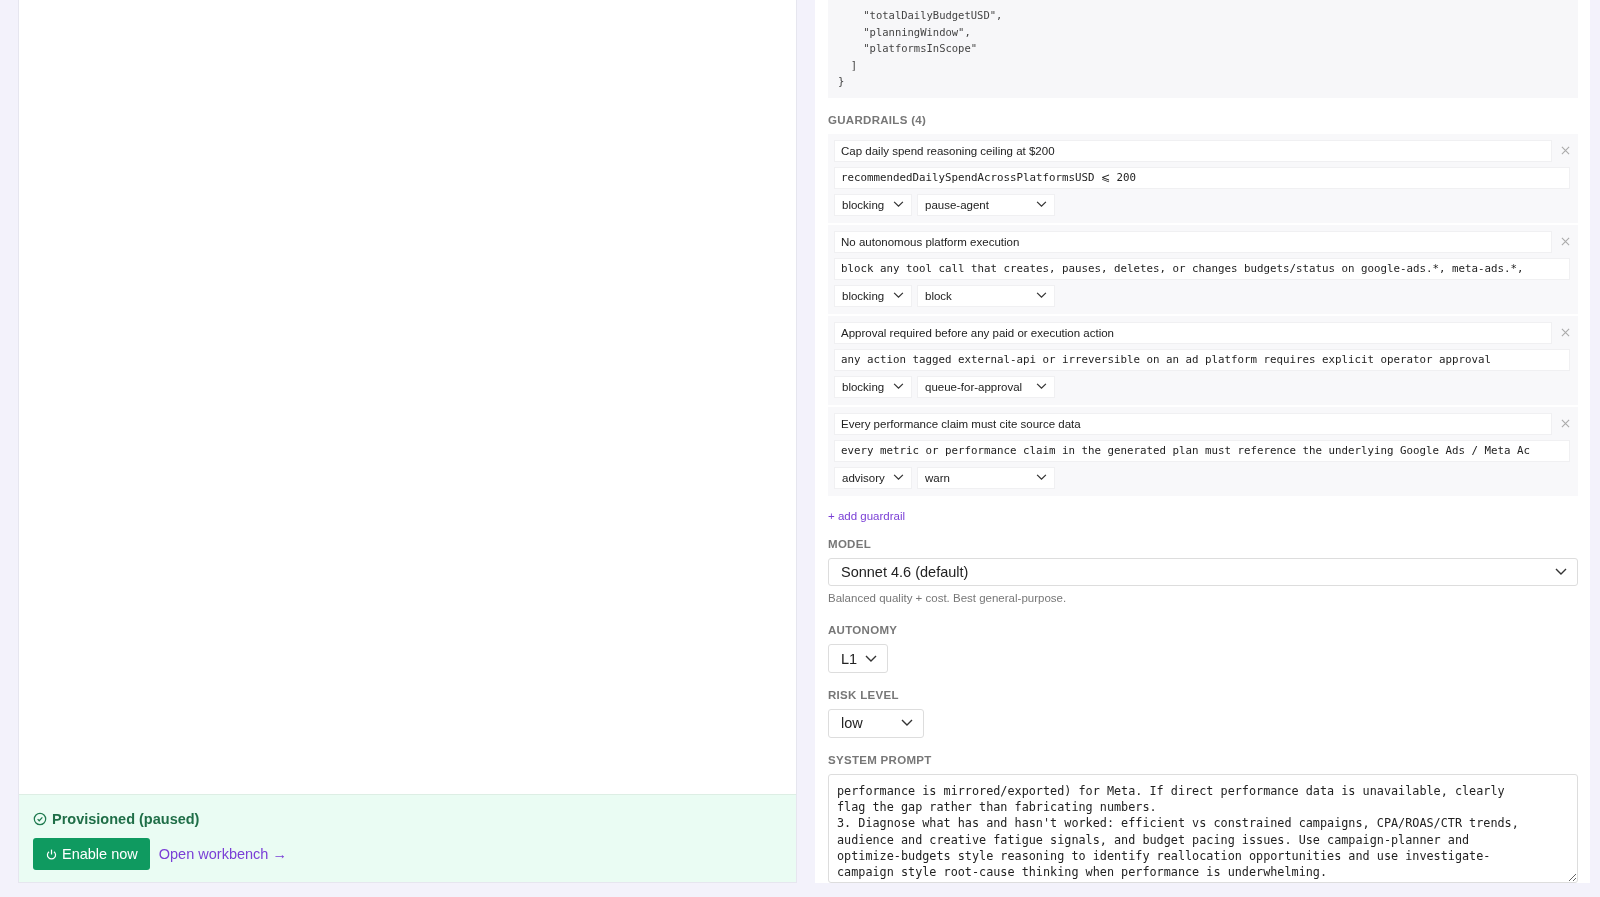 The height and width of the screenshot is (897, 1600). I want to click on code-block: "totalDailyBudgetUSD", "planningWindow", "platformsInScope" ] }, so click(1203, 49).